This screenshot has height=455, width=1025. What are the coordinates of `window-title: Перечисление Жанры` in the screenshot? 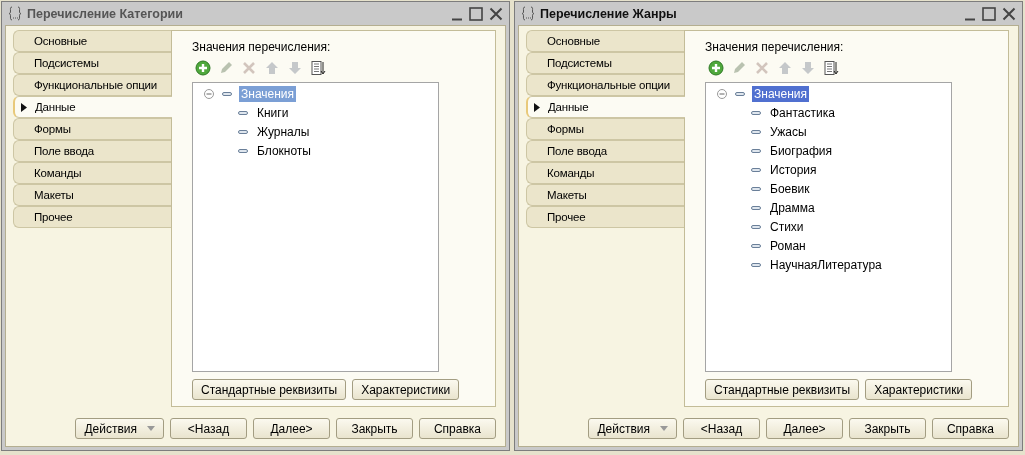 It's located at (609, 13).